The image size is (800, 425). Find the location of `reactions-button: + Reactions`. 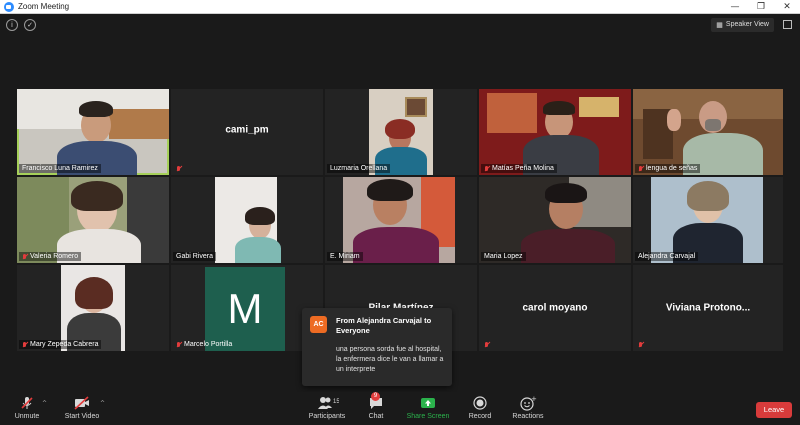

reactions-button: + Reactions is located at coordinates (528, 410).